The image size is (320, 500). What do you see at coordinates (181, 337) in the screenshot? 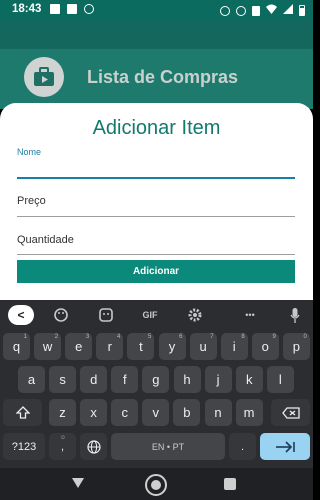
I see `key-hint: 6` at bounding box center [181, 337].